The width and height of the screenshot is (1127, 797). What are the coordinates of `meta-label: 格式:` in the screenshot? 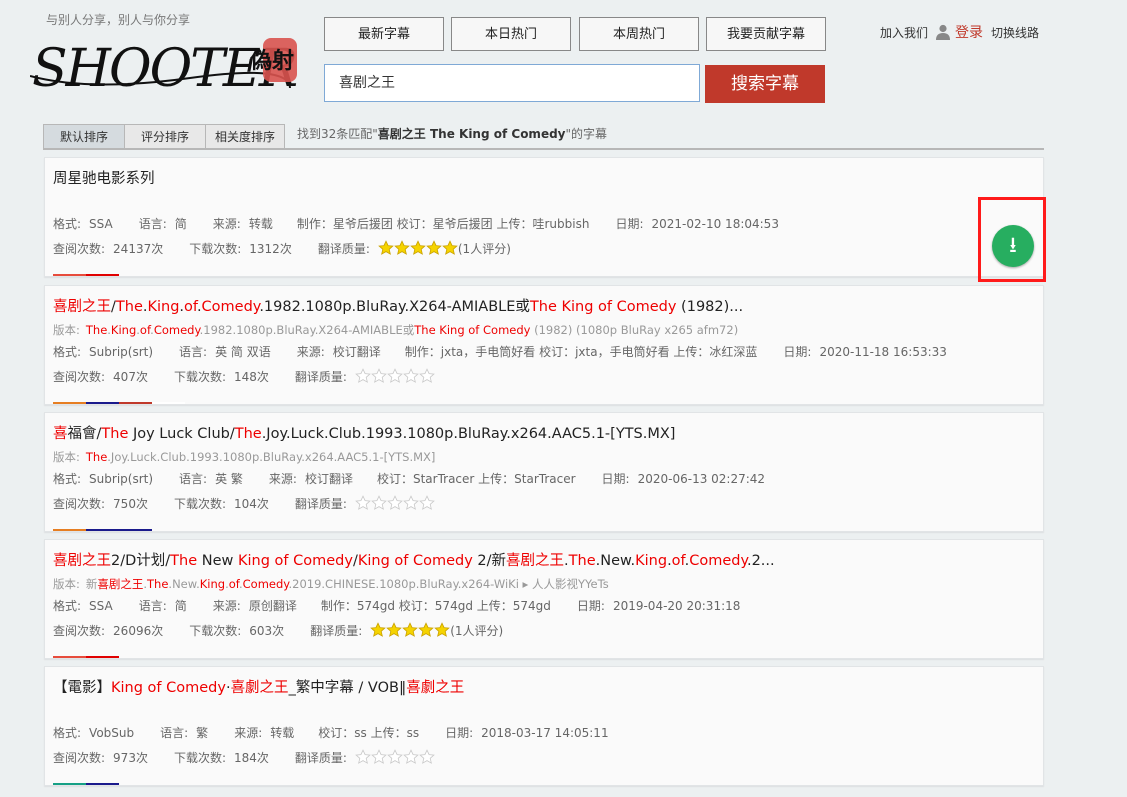 It's located at (67, 606).